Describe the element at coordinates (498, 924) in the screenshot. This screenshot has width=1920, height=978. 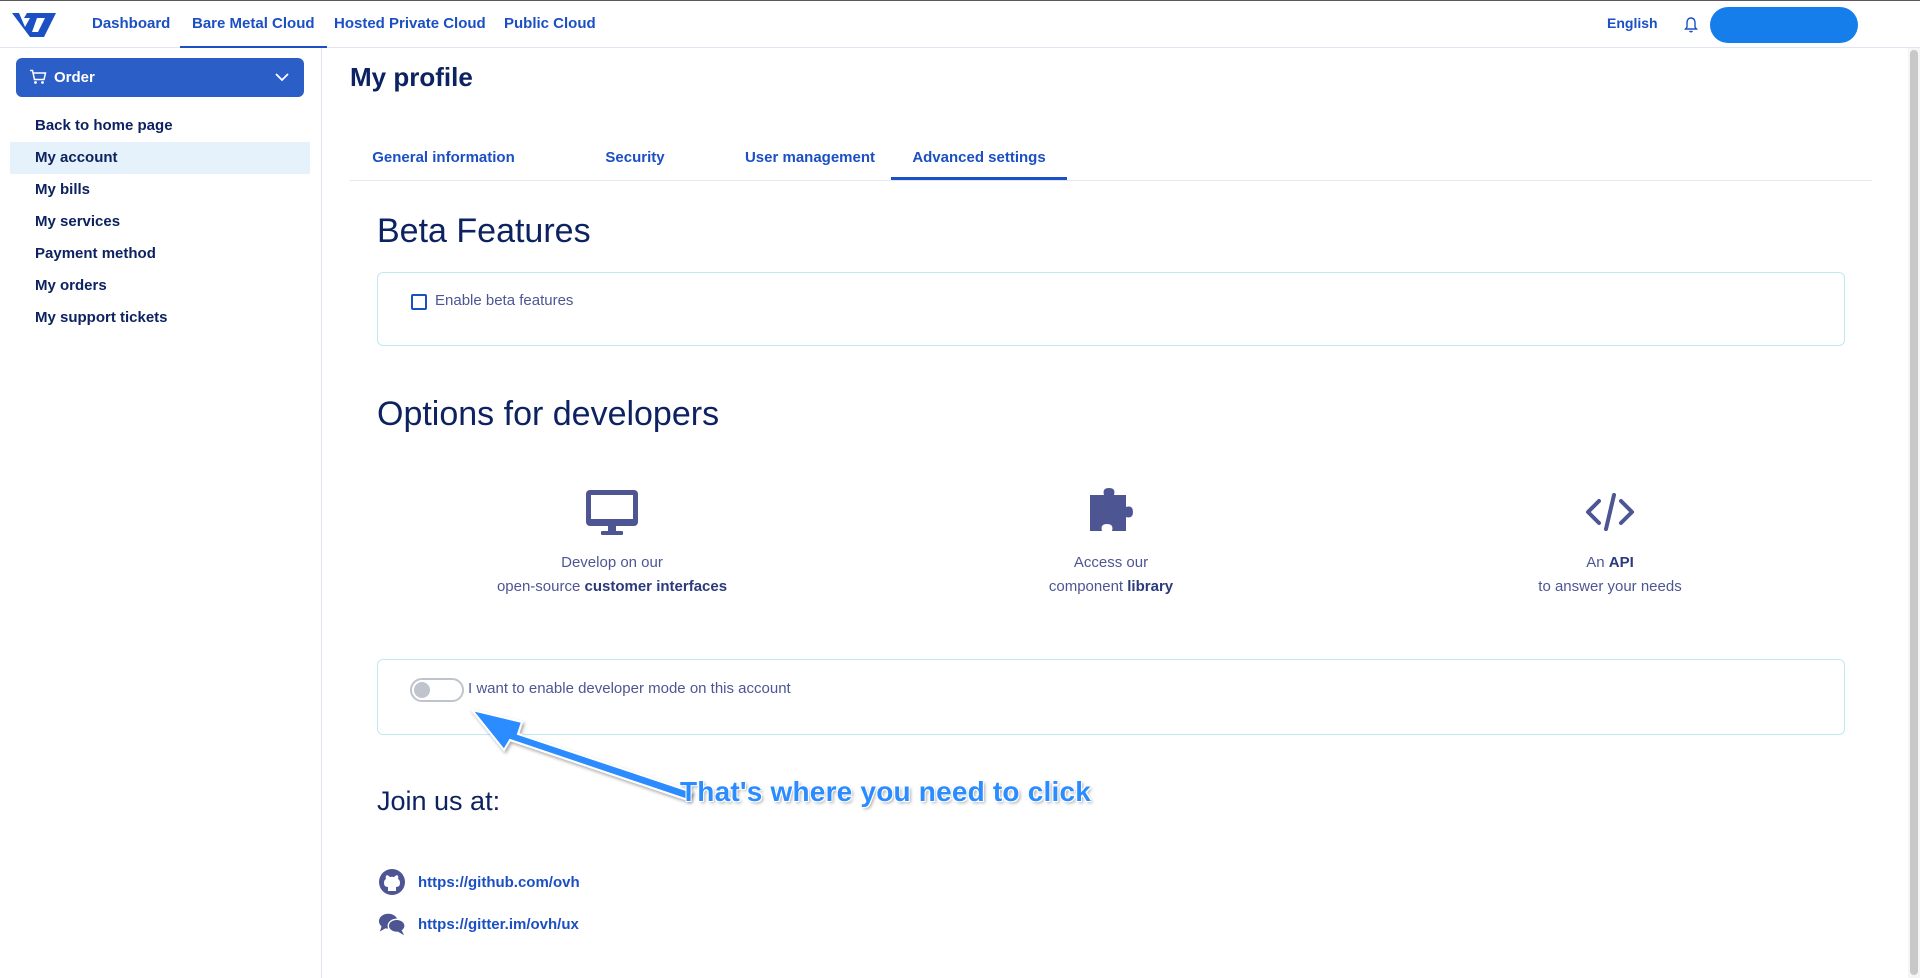
I see `gitter-link: https://gitter.im/ovh/ux` at that location.